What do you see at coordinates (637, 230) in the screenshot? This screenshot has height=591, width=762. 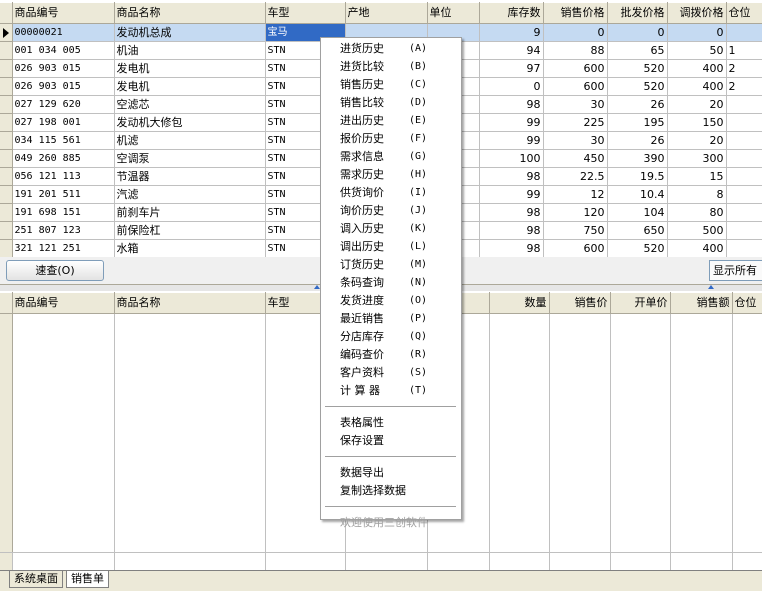 I see `cell-wholesale-price: 650` at bounding box center [637, 230].